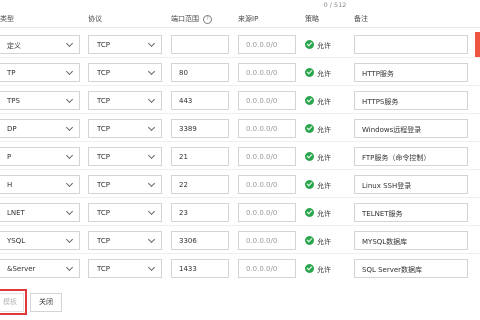 The width and height of the screenshot is (480, 320). Describe the element at coordinates (40, 128) in the screenshot. I see `type-select: DP` at that location.